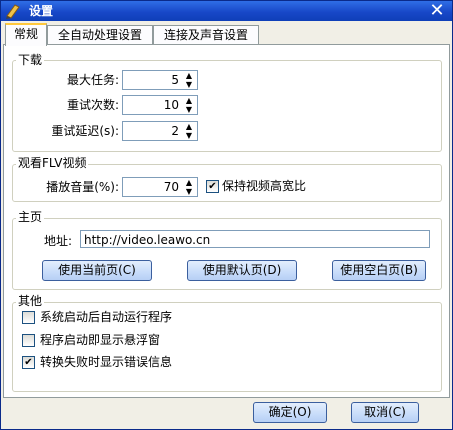 The image size is (453, 430). I want to click on flv-legend: 观看FLV视频, so click(52, 163).